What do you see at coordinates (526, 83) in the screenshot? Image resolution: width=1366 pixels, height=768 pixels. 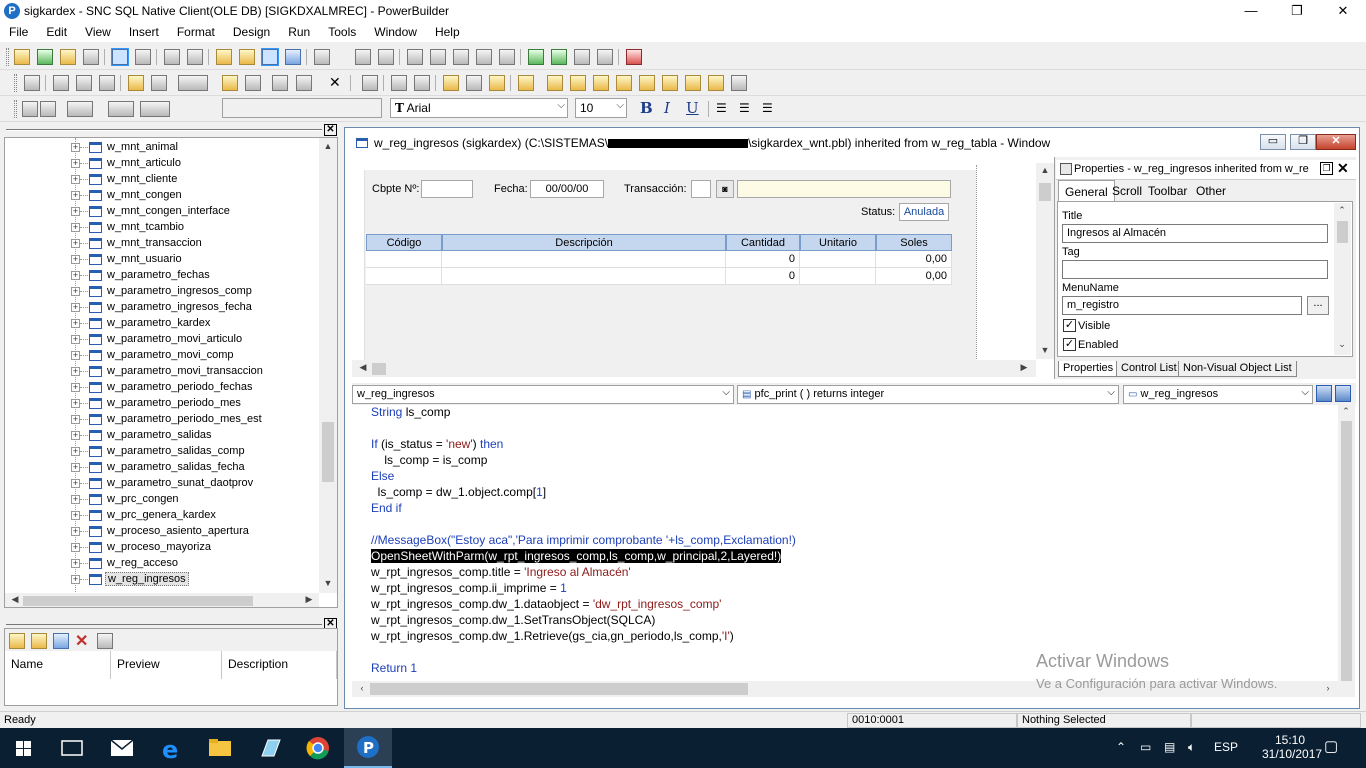 I see `find-icon` at bounding box center [526, 83].